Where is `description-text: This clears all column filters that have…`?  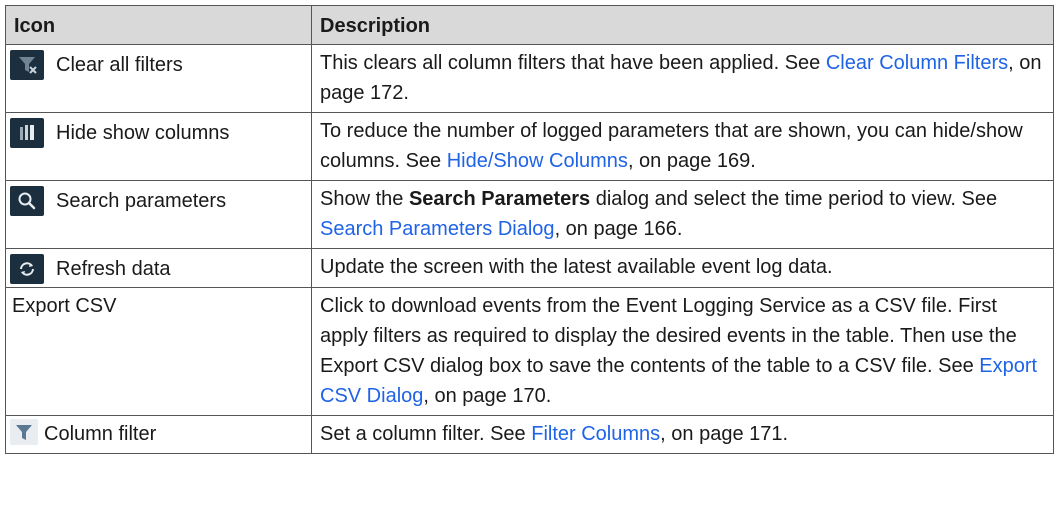
description-text: This clears all column filters that have… is located at coordinates (573, 63).